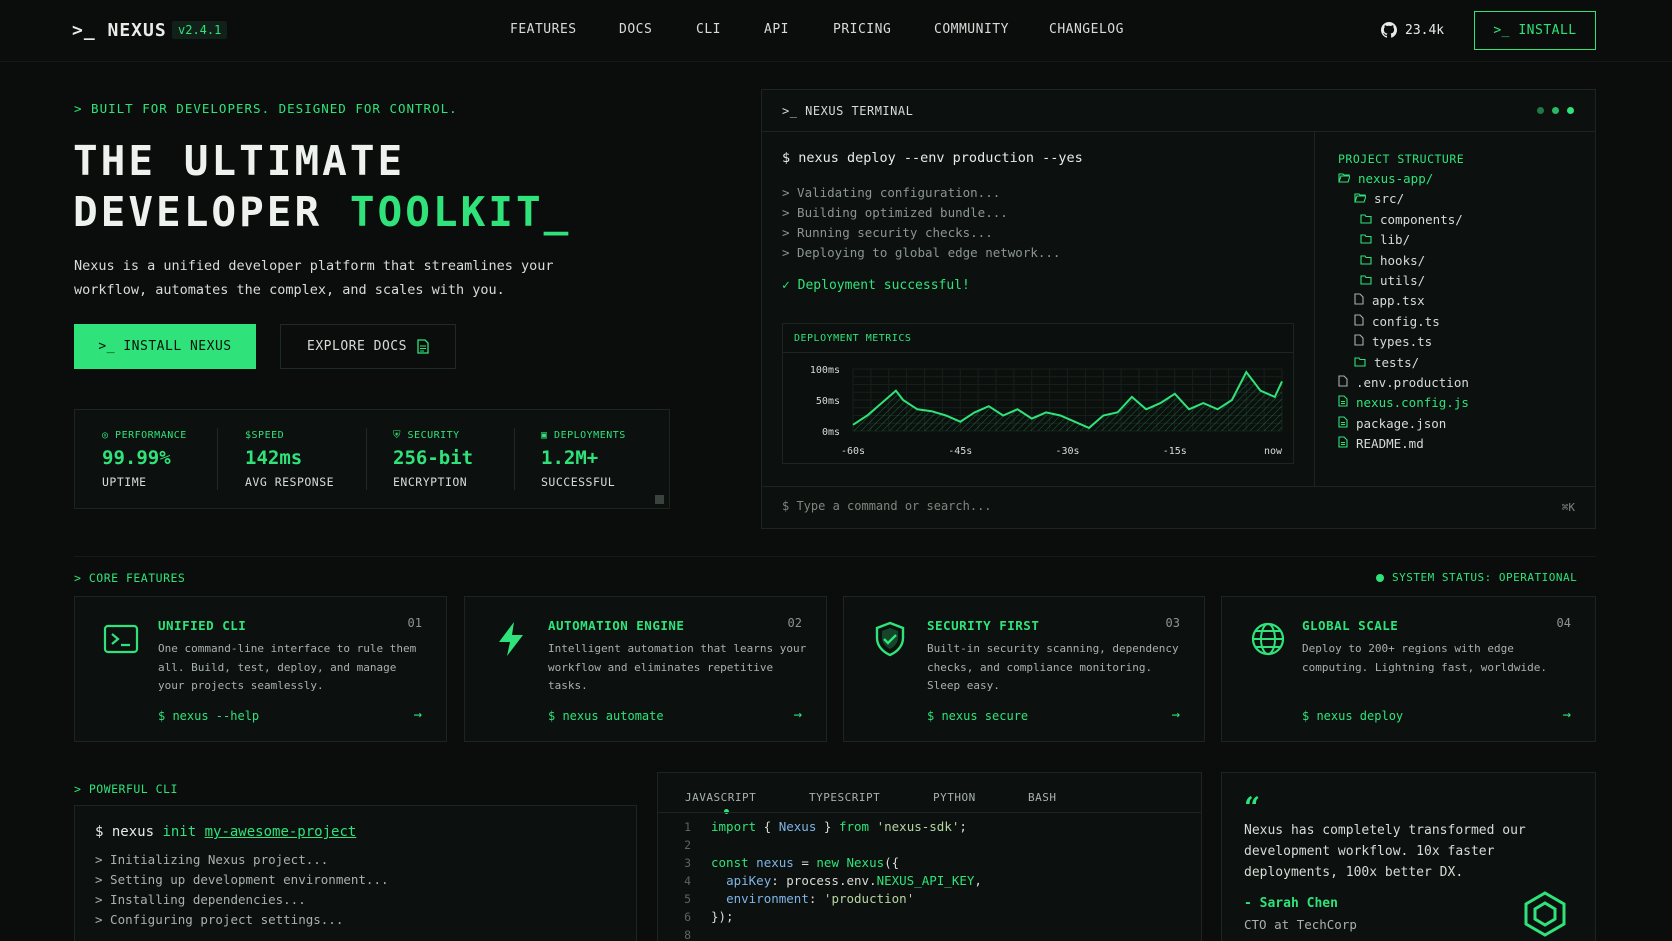 This screenshot has width=1672, height=941. What do you see at coordinates (1042, 797) in the screenshot?
I see `tab-bash: BASH` at bounding box center [1042, 797].